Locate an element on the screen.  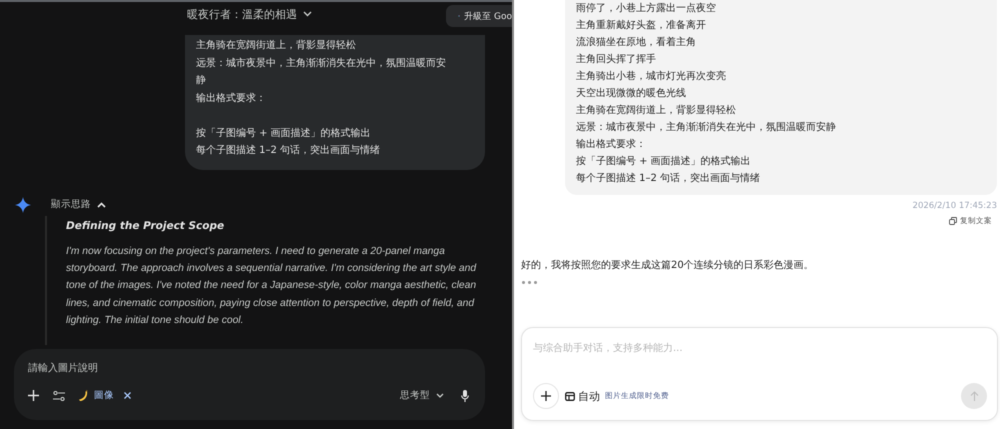
show-thoughts-toggle: 顯示思路 is located at coordinates (78, 204).